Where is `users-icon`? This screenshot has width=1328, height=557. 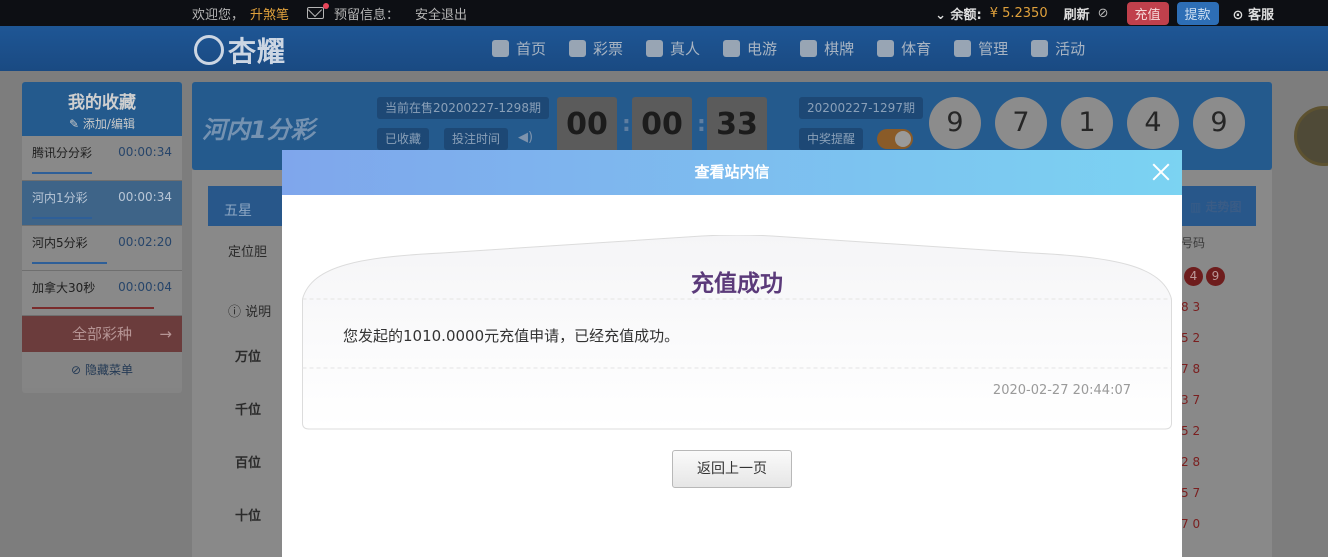 users-icon is located at coordinates (963, 48).